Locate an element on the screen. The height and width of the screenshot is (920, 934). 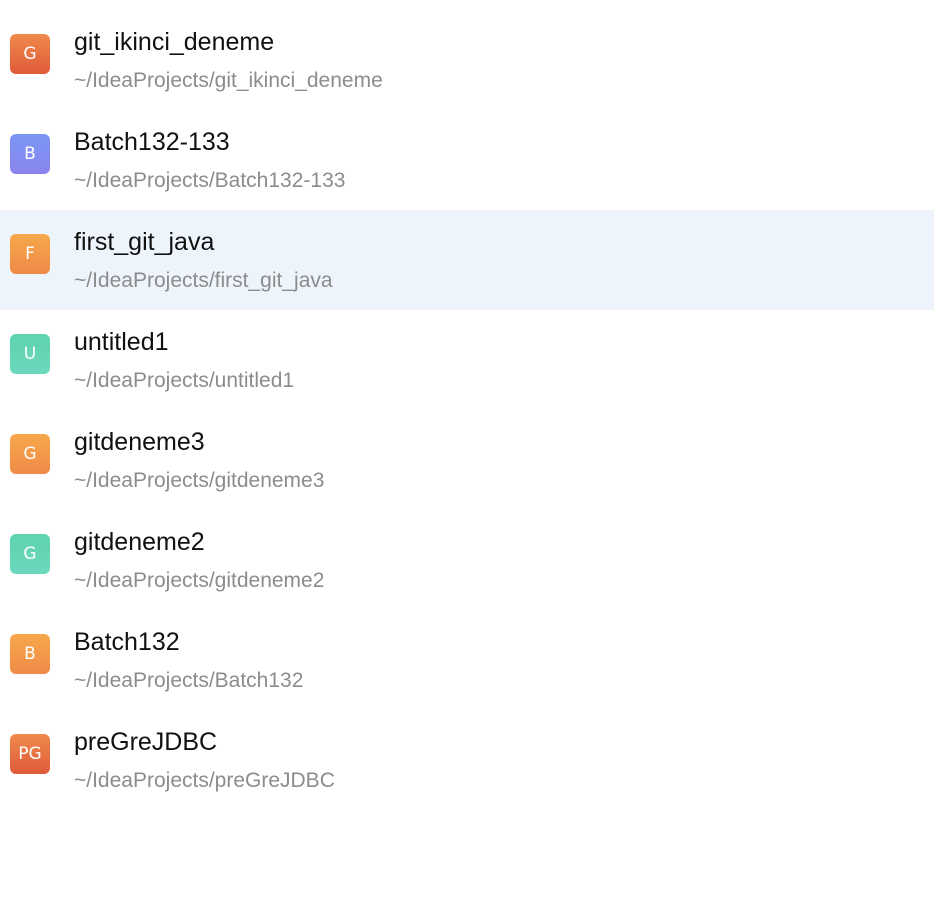
project-name: untitled1 is located at coordinates (121, 342).